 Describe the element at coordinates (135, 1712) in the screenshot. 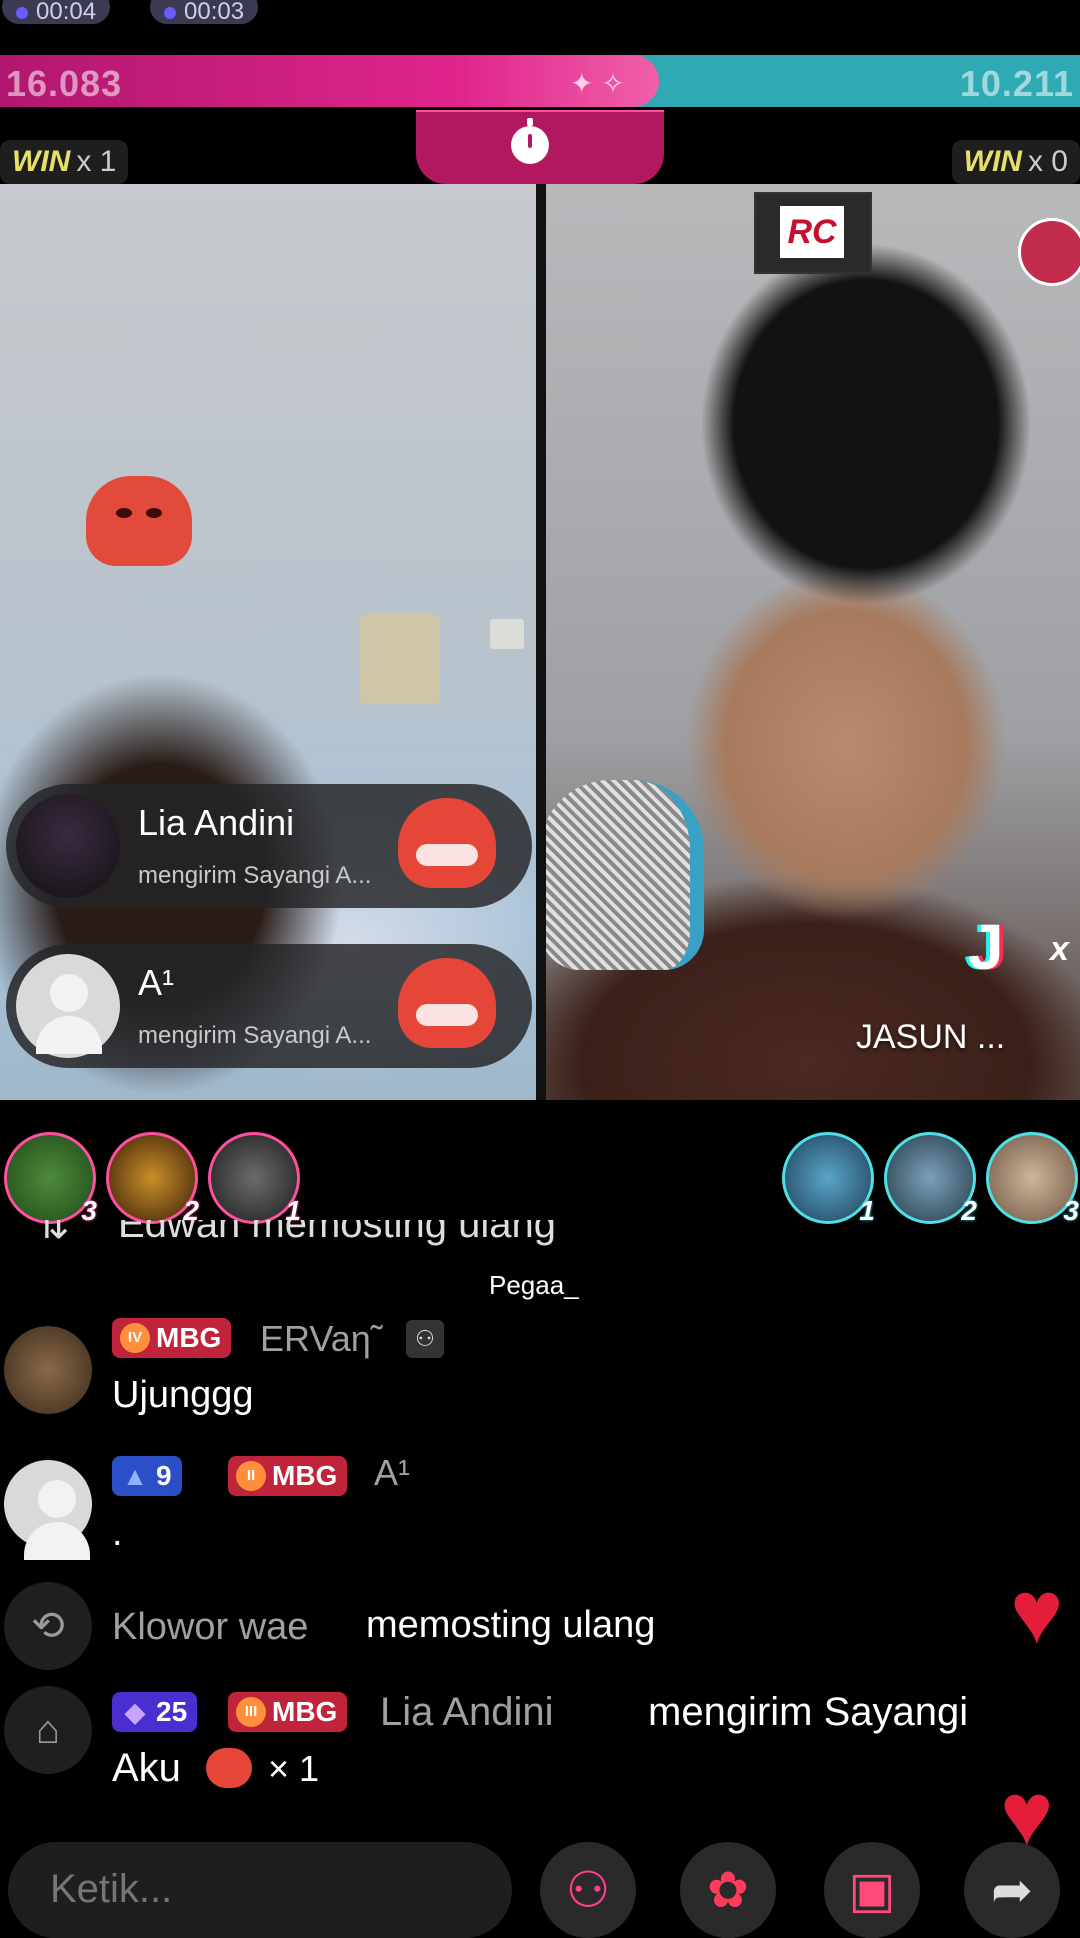

I see `diamond-icon: ◆` at that location.